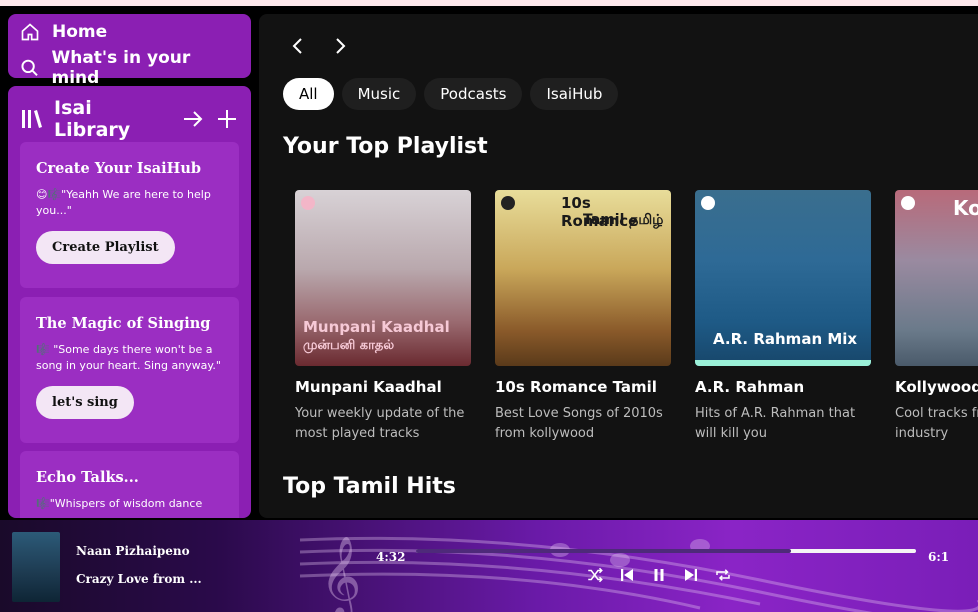 This screenshot has height=612, width=978. Describe the element at coordinates (368, 387) in the screenshot. I see `playlist-name: Munpani Kaadhal` at that location.